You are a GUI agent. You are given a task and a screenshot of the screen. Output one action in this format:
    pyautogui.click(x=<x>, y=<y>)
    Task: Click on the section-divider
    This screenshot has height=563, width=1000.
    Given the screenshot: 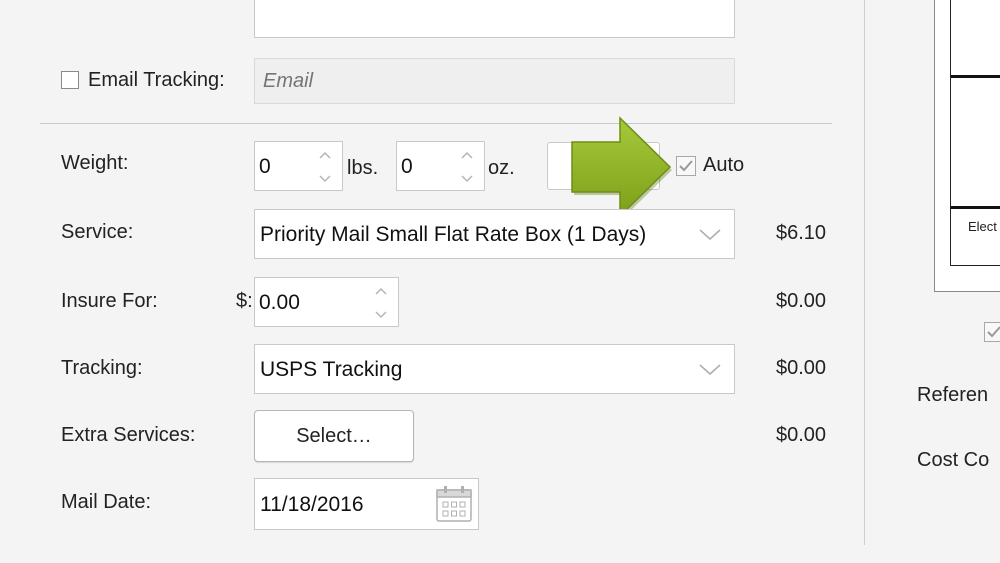 What is the action you would take?
    pyautogui.click(x=436, y=123)
    